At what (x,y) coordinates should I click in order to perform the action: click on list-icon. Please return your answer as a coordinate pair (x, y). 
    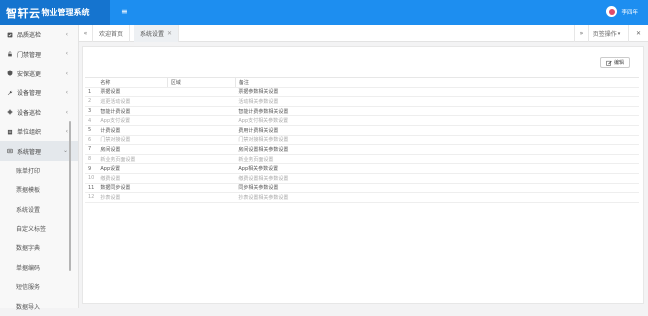
    Looking at the image, I should click on (10, 151).